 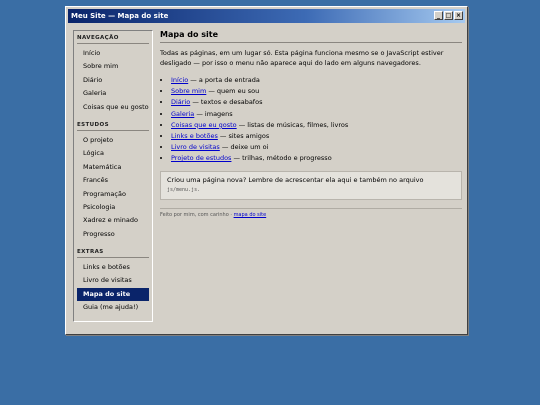 What do you see at coordinates (113, 267) in the screenshot?
I see `sidebar-item: Links e botões` at bounding box center [113, 267].